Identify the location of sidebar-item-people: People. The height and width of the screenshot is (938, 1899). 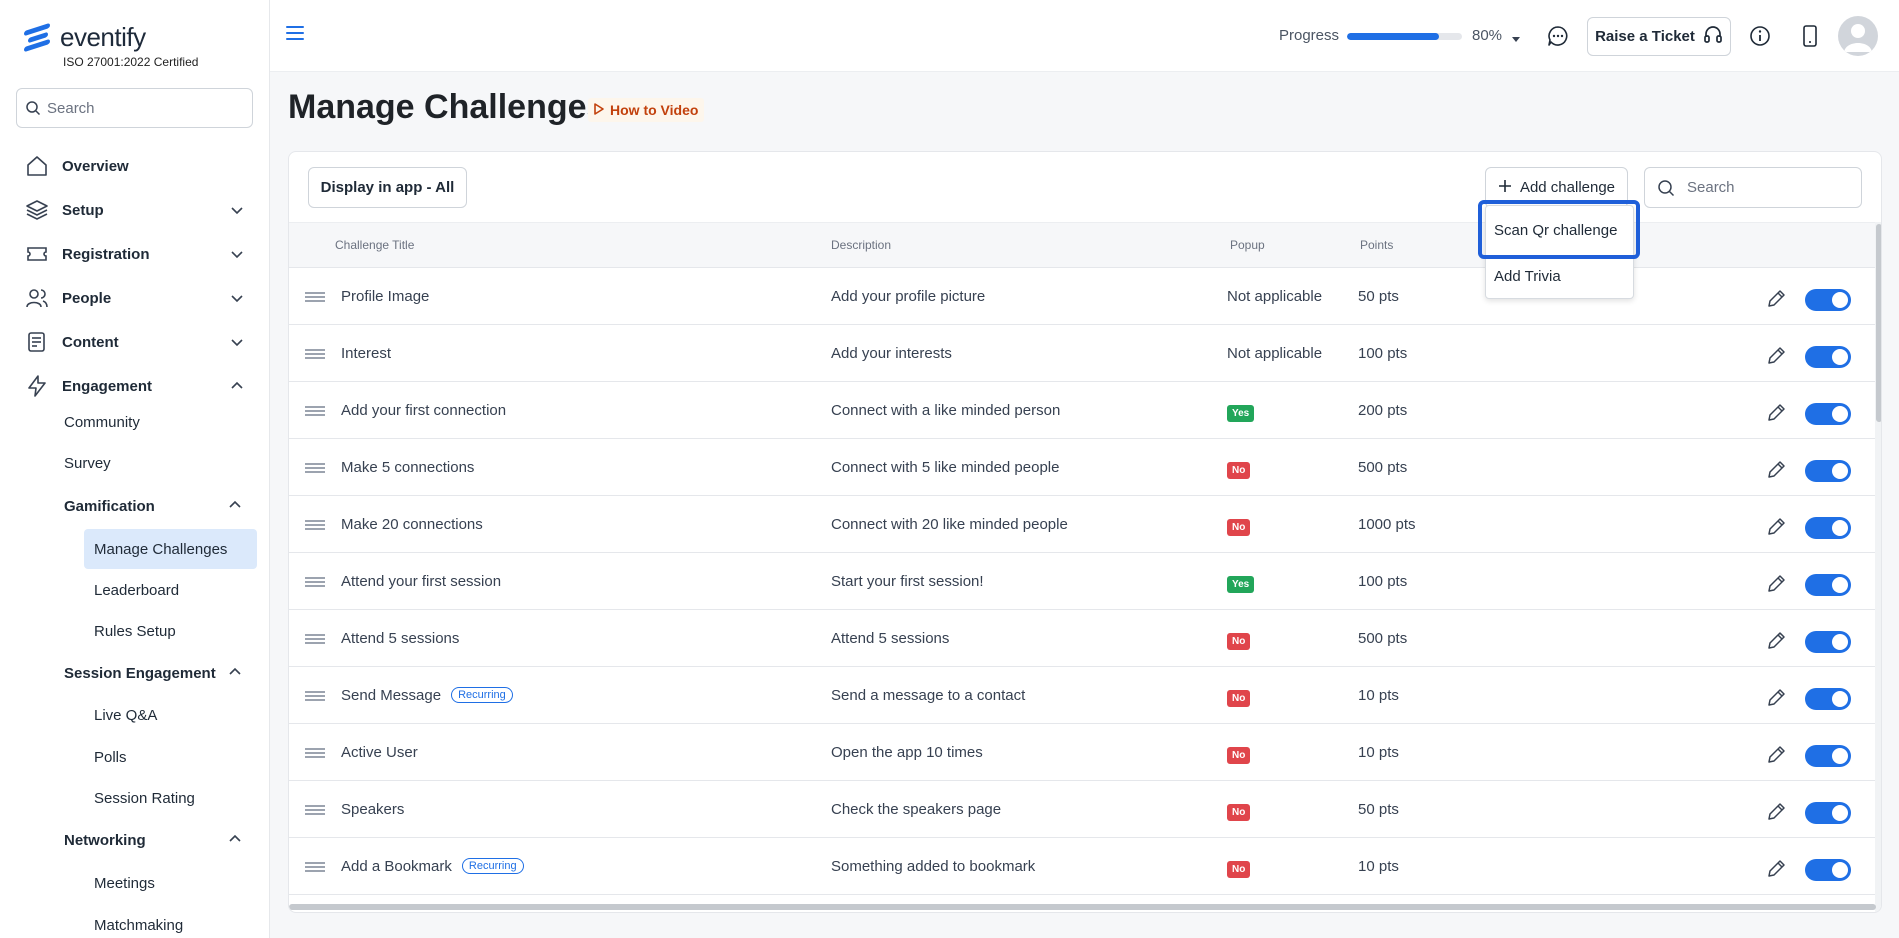
(135, 298).